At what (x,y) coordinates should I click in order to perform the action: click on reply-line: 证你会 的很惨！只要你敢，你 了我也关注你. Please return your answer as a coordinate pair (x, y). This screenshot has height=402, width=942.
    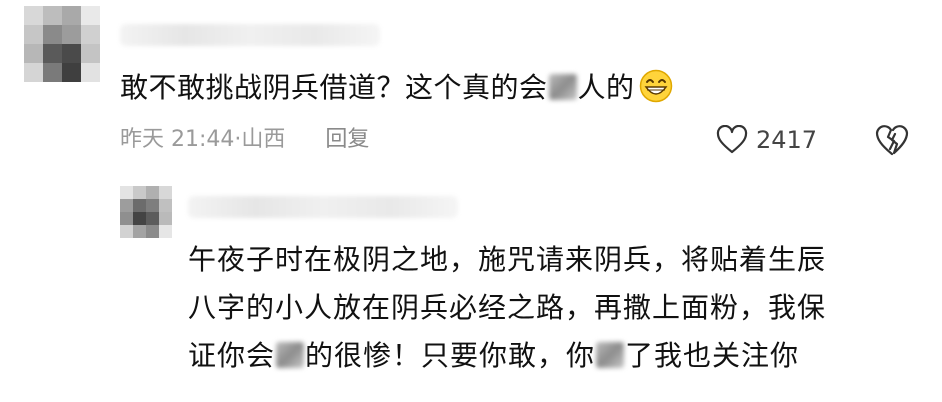
    Looking at the image, I should click on (558, 356).